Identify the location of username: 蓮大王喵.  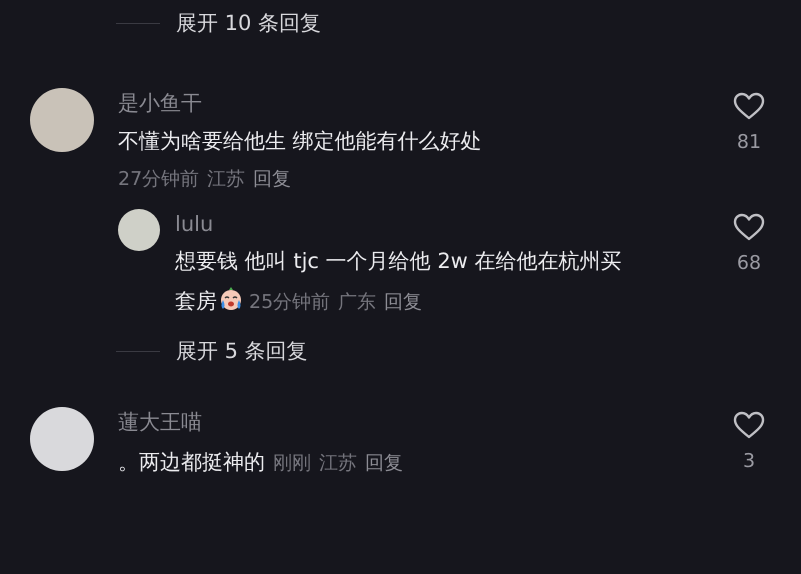
(423, 422).